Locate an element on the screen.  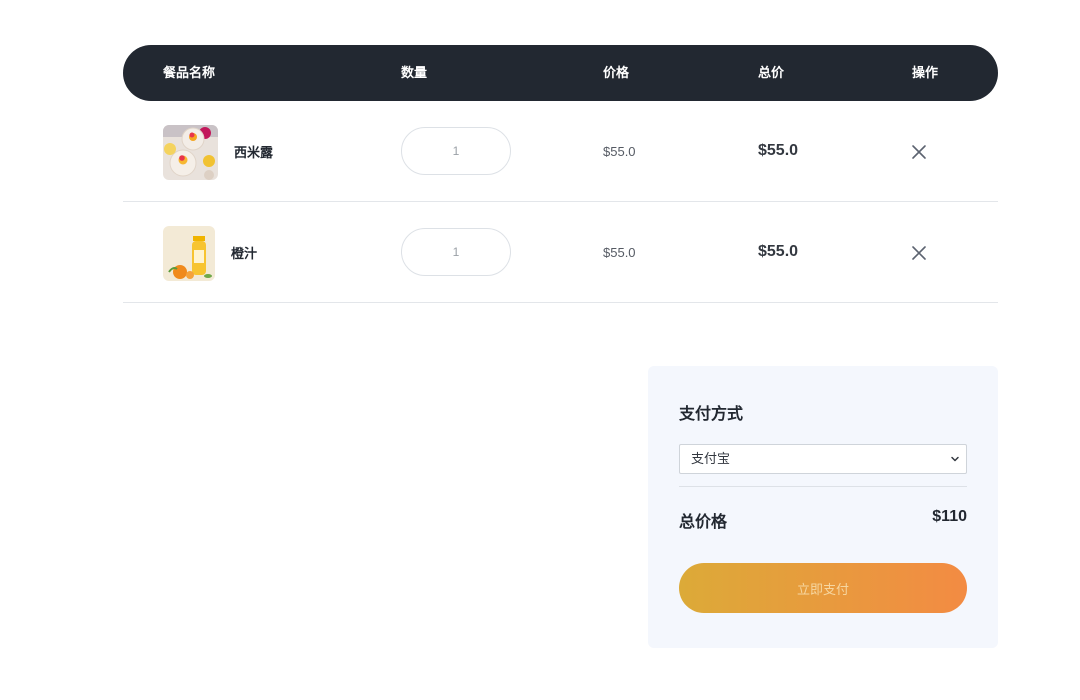
column-header-price: 价格 is located at coordinates (616, 72).